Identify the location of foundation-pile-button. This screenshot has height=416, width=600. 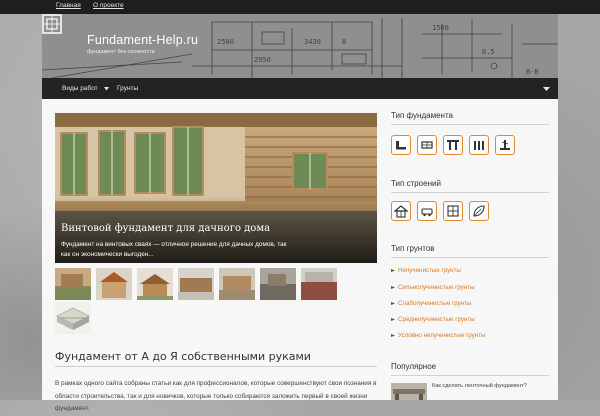
(479, 145).